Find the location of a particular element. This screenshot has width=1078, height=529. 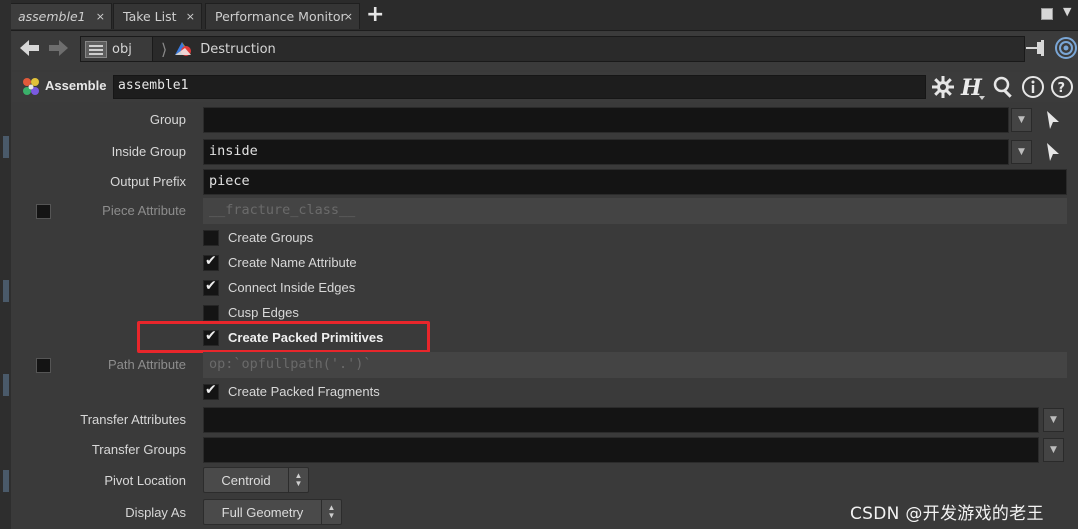

inside-group-field: inside is located at coordinates (606, 152).